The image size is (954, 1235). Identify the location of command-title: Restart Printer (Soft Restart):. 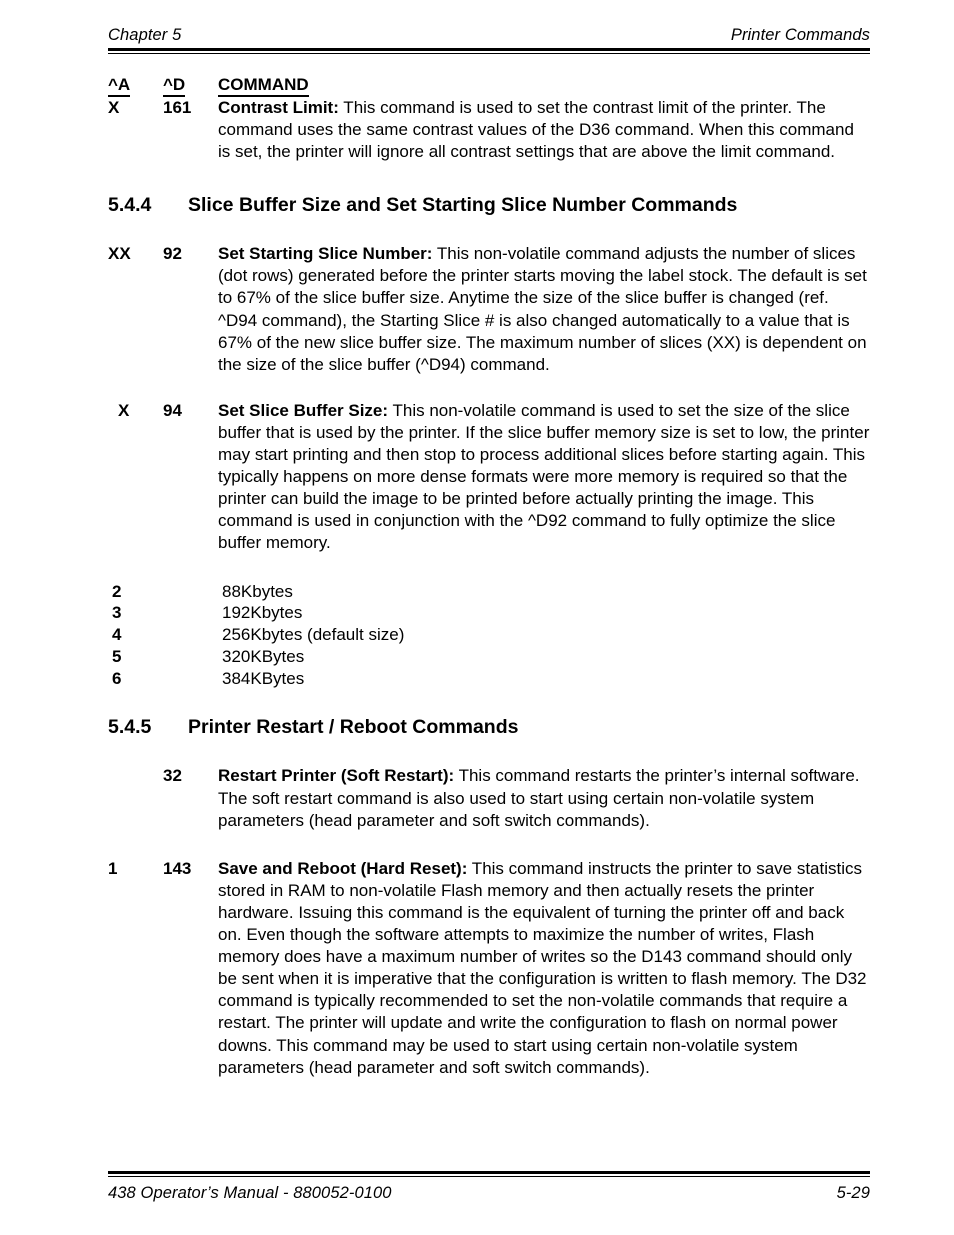
(336, 776).